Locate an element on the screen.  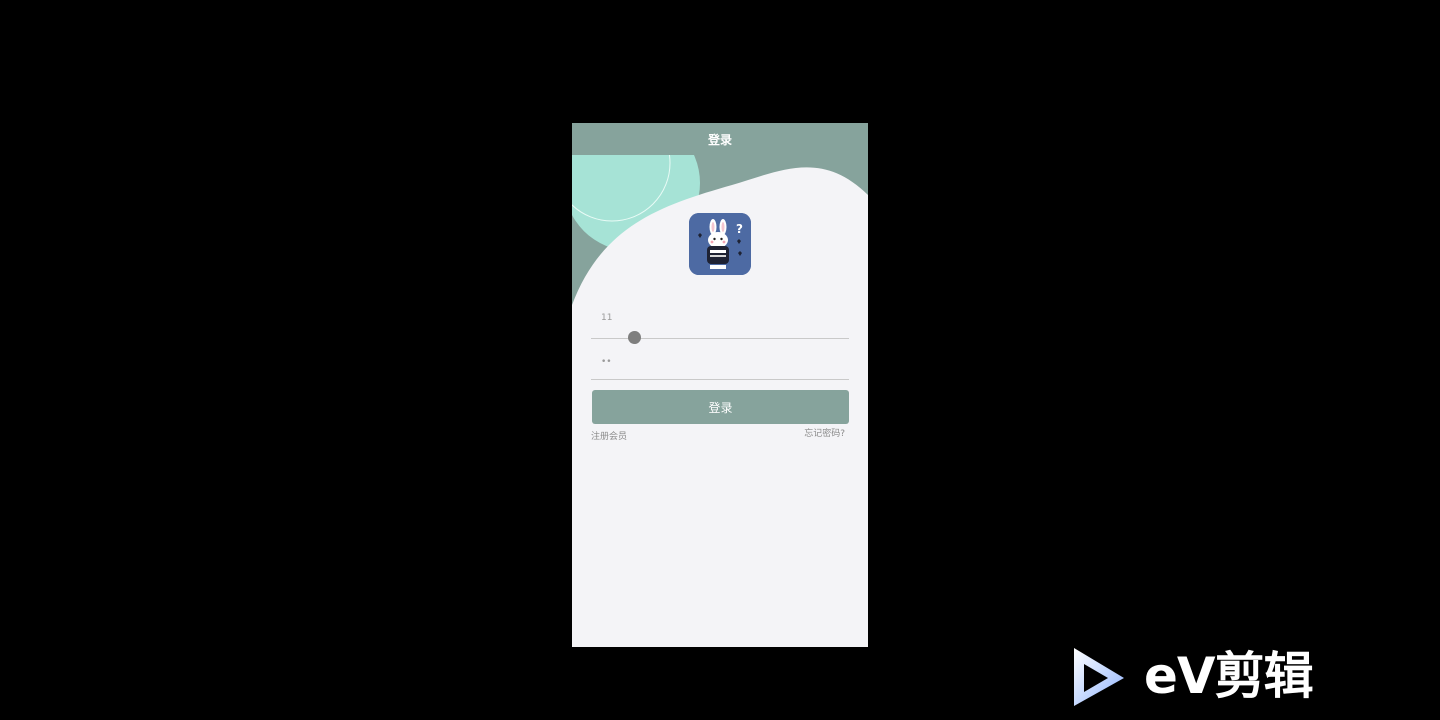
watermark-text: eV剪辑 is located at coordinates (1229, 676).